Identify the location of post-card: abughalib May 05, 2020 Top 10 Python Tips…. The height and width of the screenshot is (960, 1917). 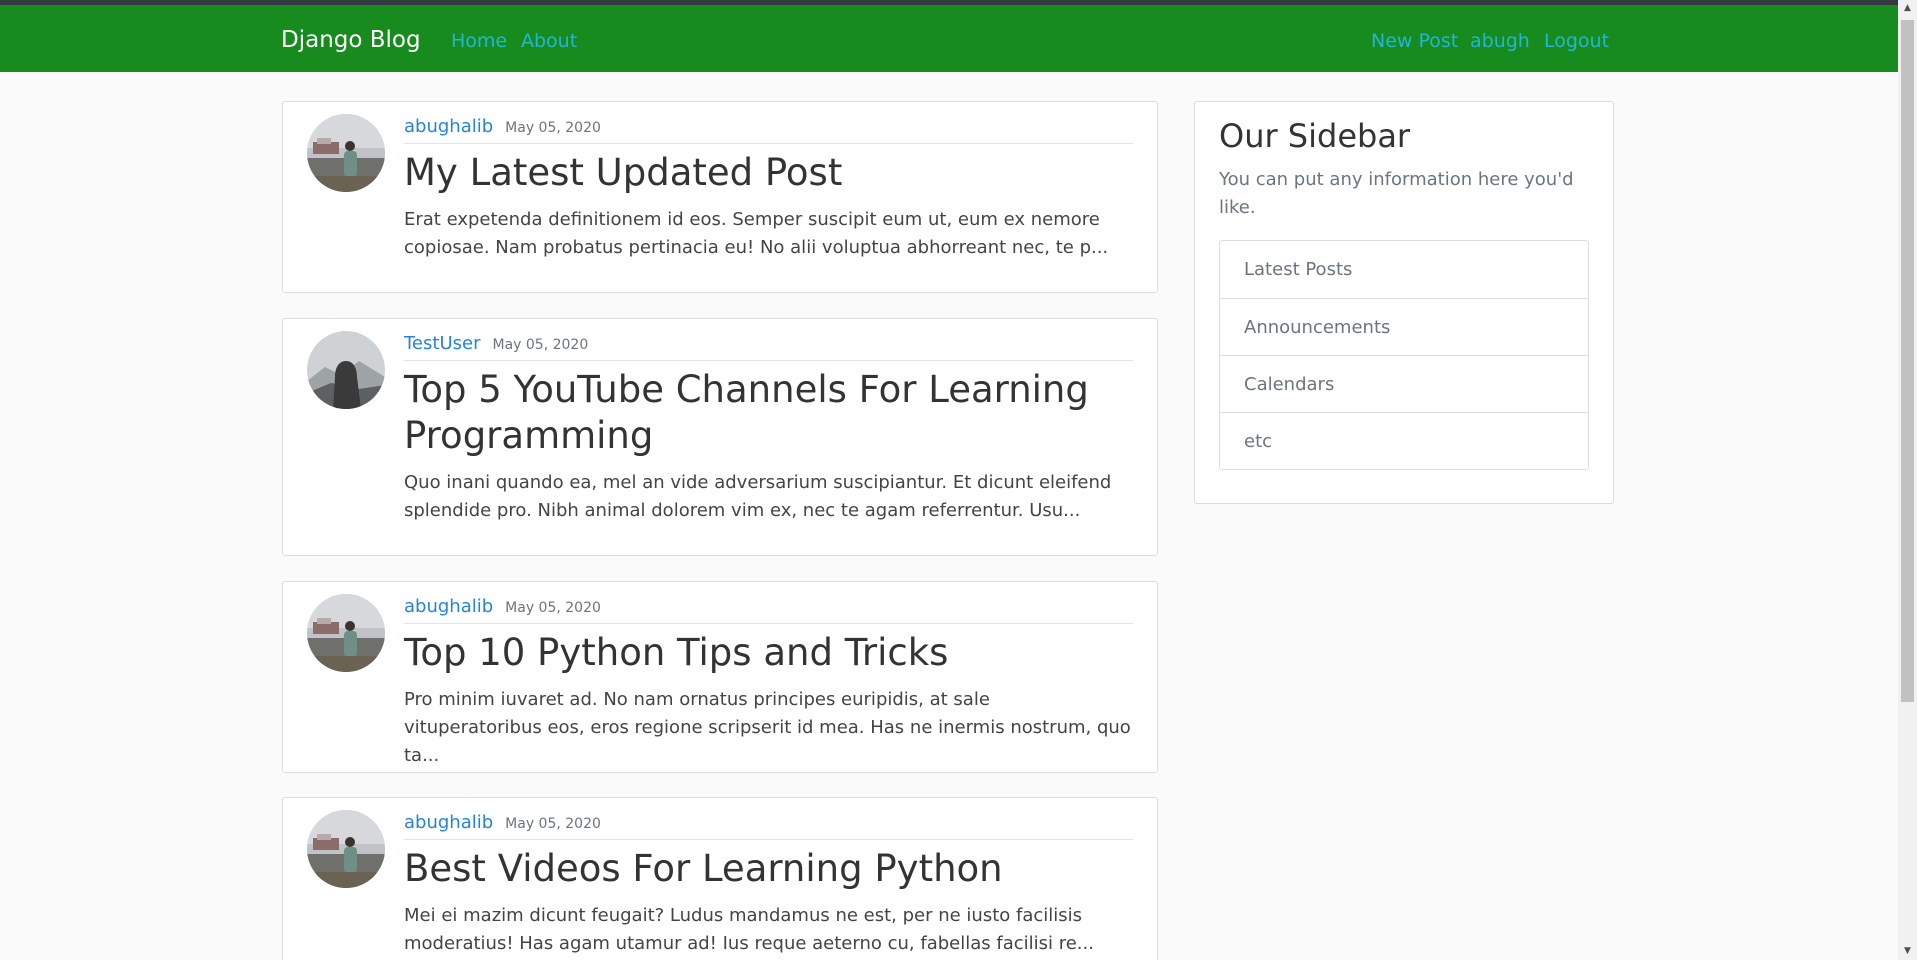
(720, 677).